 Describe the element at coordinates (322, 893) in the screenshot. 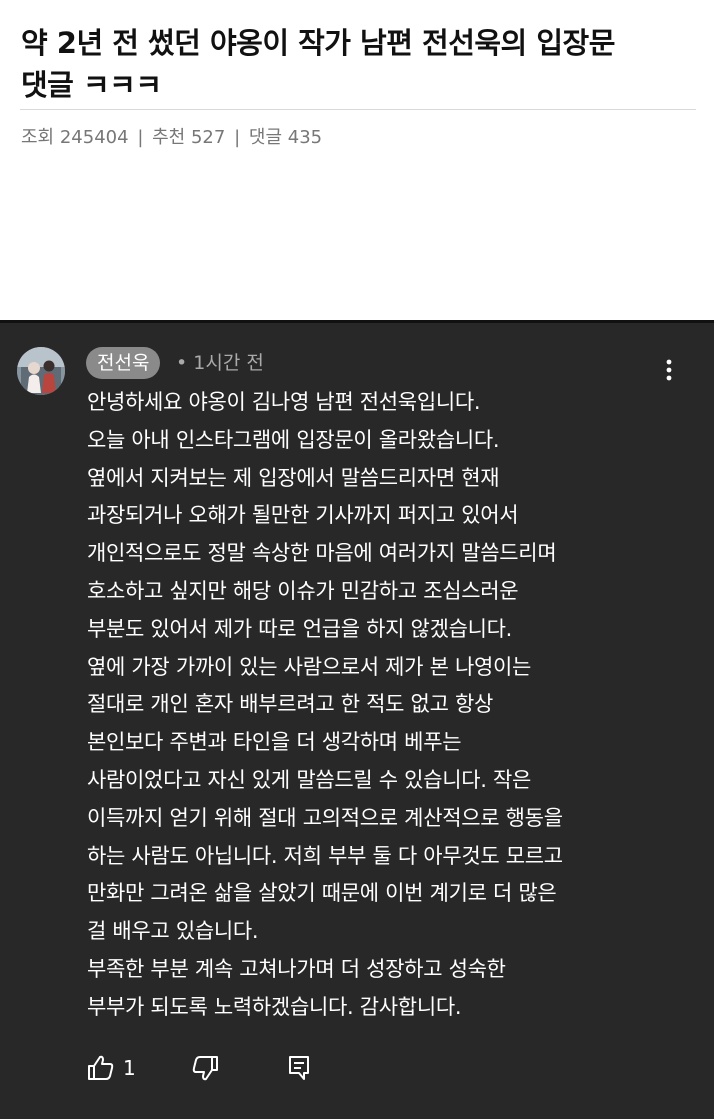

I see `comment-line: 만화만 그려온 삶을 살았기 때문에 이번 계기로 더 많은` at that location.